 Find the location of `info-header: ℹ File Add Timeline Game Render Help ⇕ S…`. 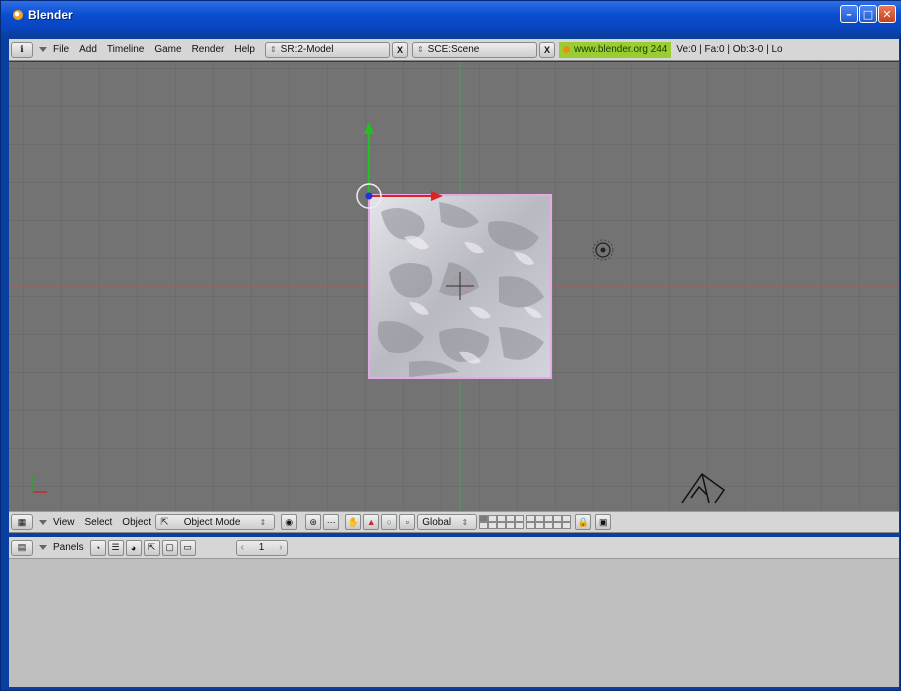

info-header: ℹ File Add Timeline Game Render Help ⇕ S… is located at coordinates (454, 50).